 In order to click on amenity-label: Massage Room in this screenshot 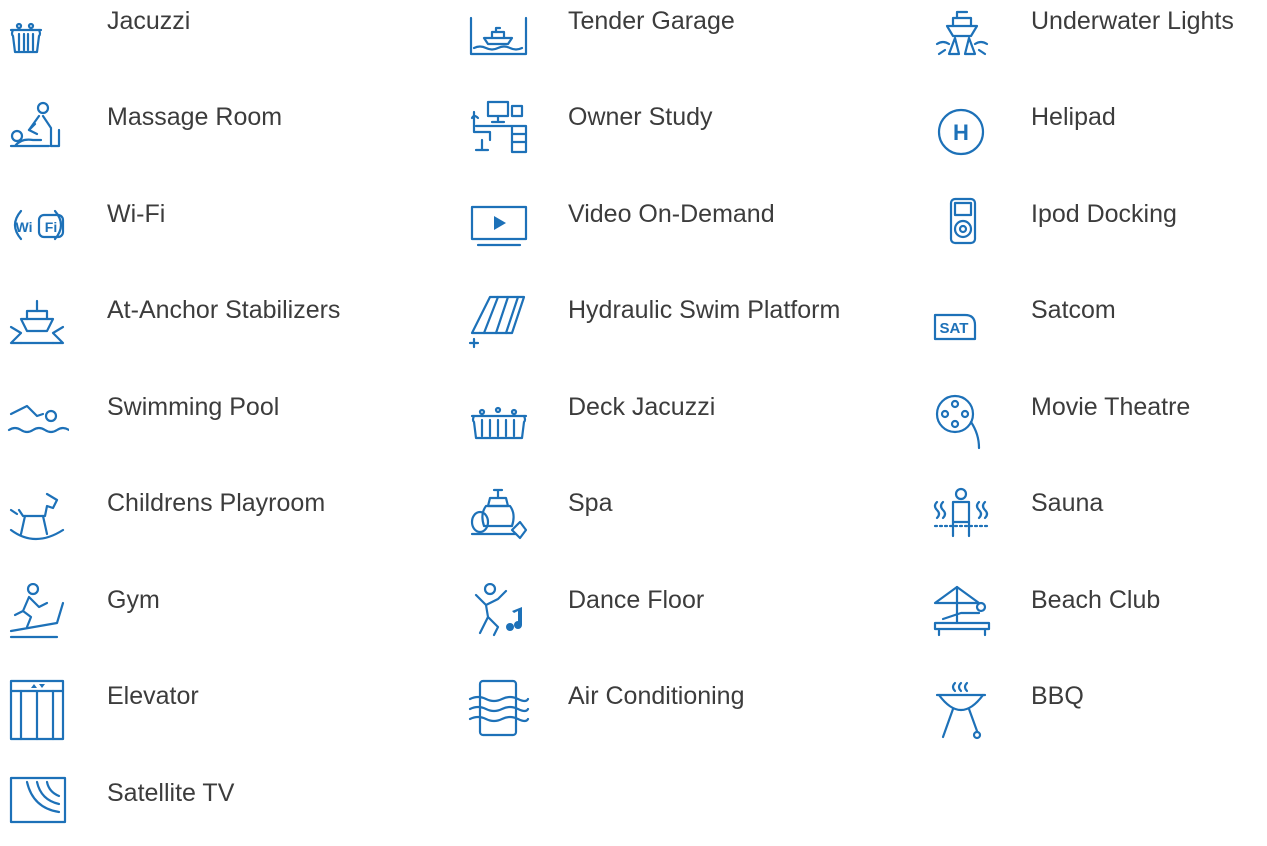, I will do `click(195, 117)`.